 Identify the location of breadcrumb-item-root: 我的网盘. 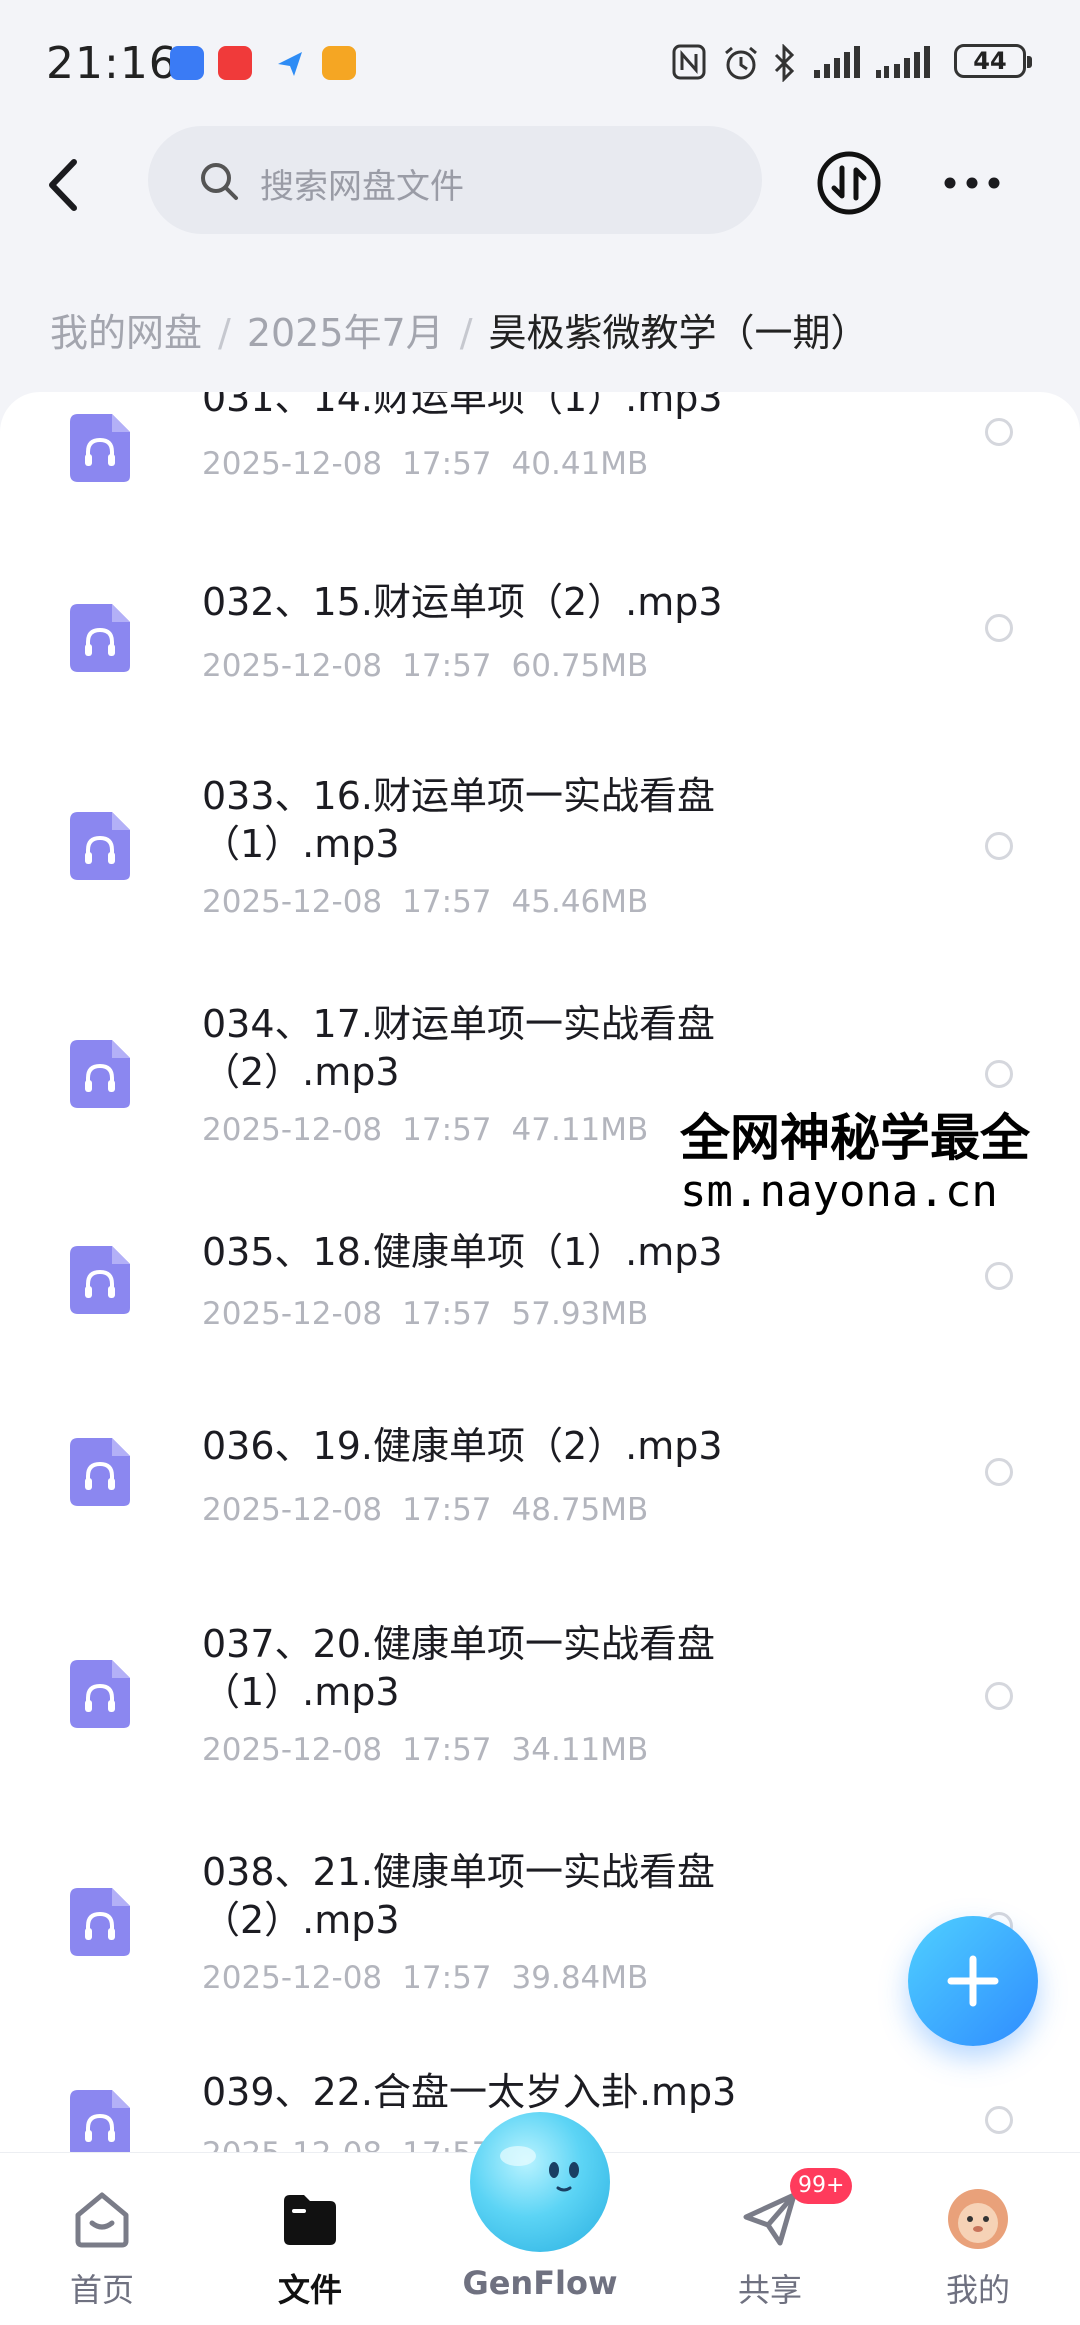
(126, 333).